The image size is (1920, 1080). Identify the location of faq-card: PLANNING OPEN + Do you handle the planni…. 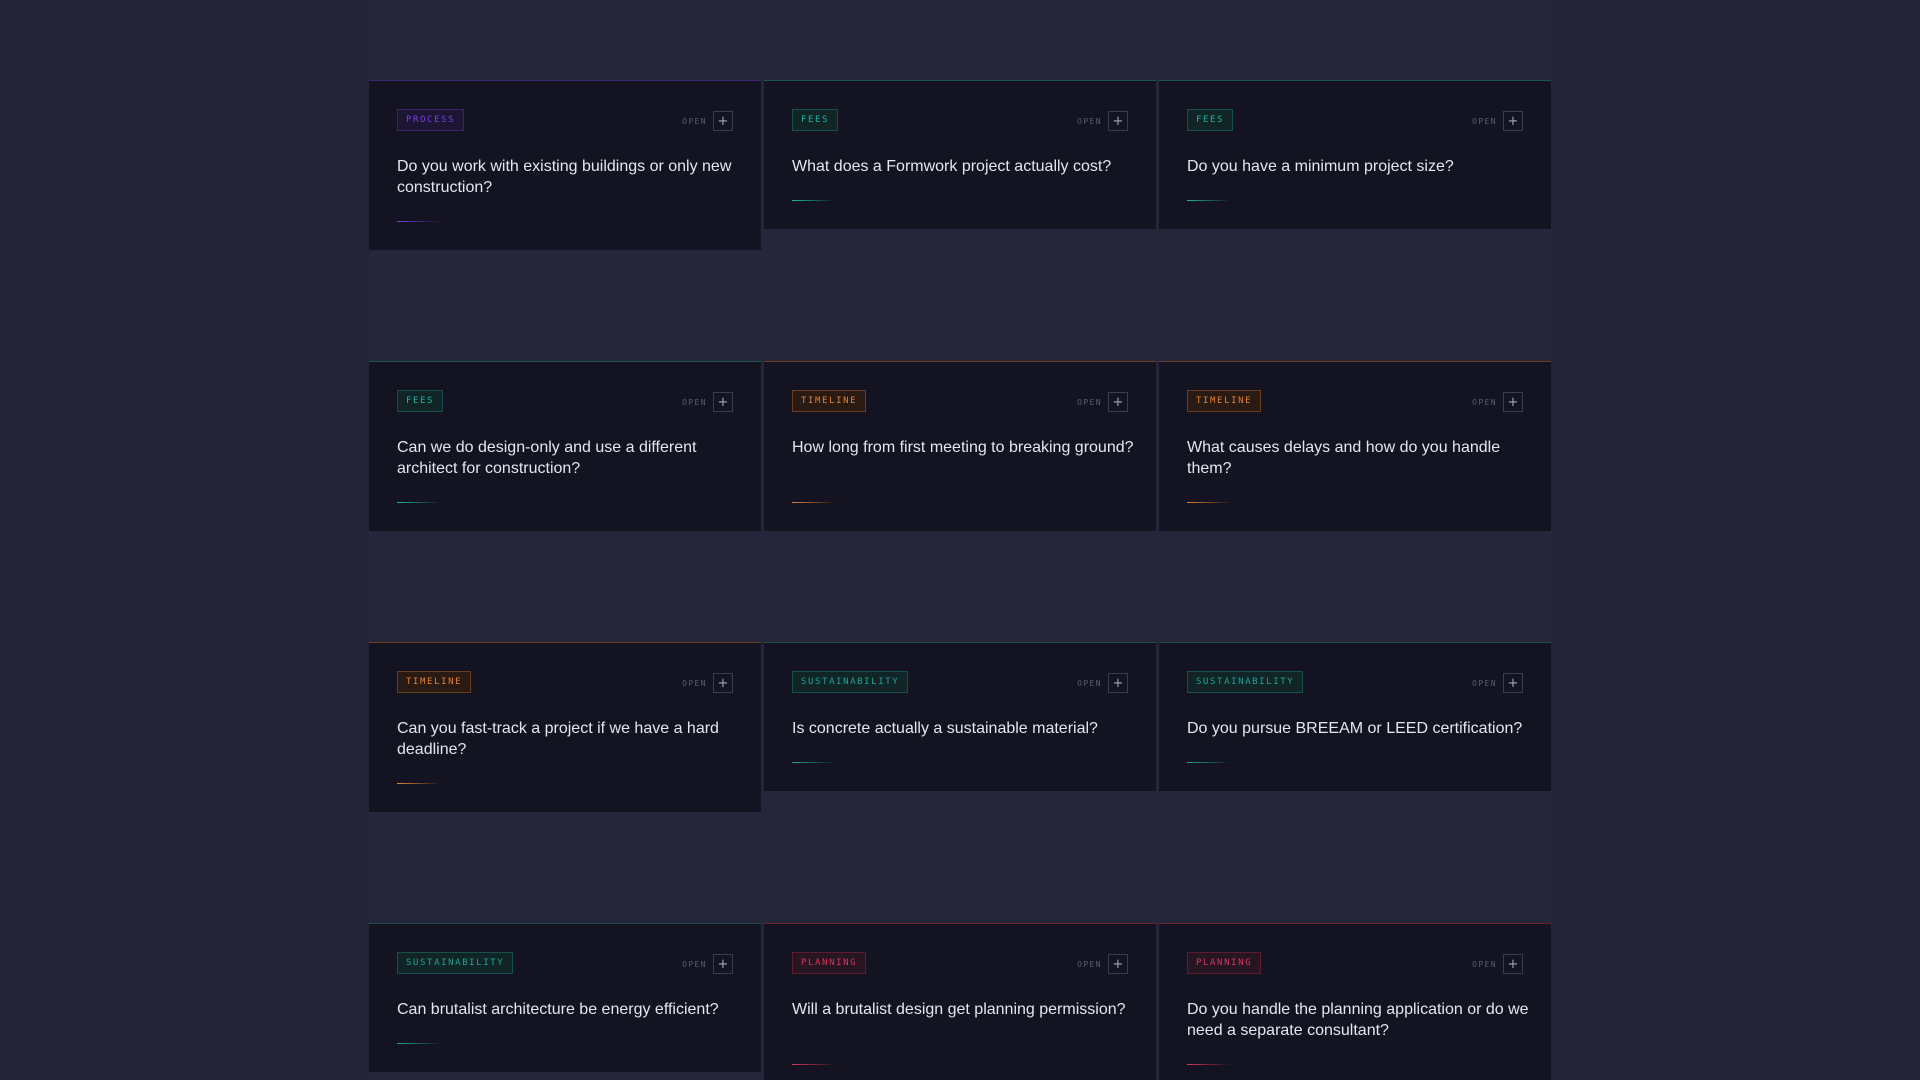
(1355, 1001).